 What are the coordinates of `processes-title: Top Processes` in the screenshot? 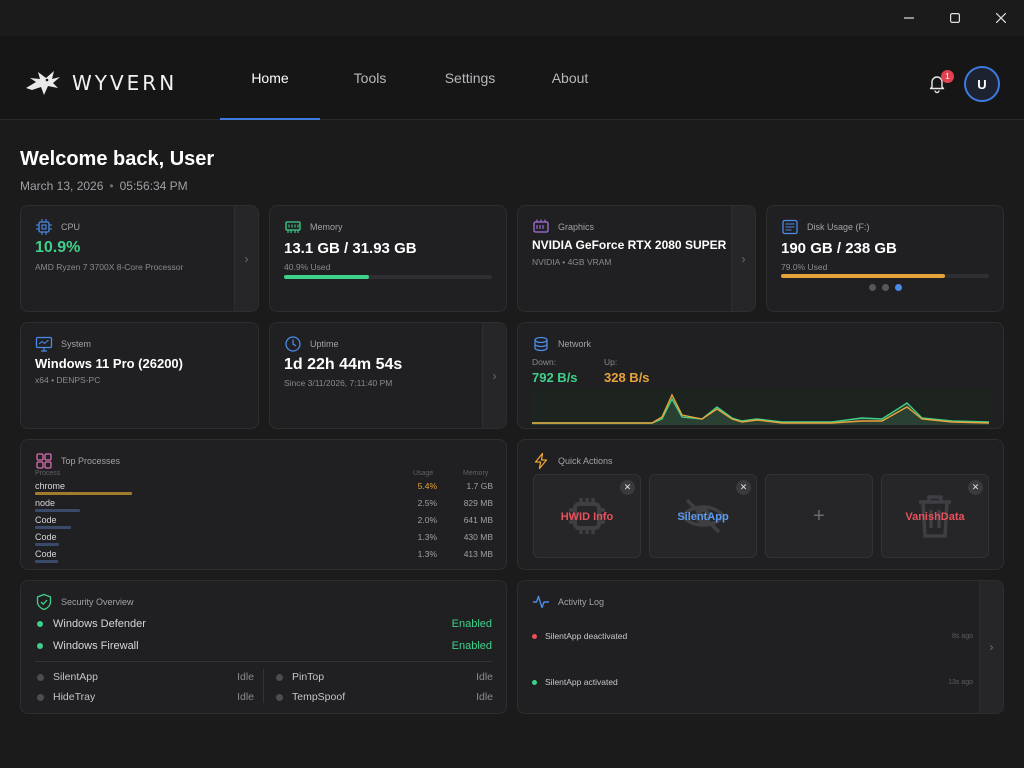 It's located at (91, 461).